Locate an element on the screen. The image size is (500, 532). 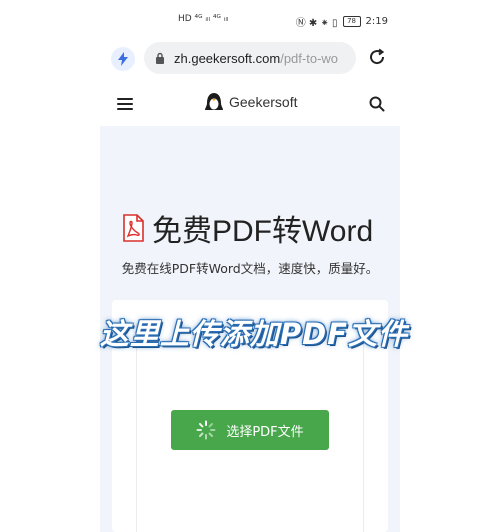
menu-button is located at coordinates (125, 104).